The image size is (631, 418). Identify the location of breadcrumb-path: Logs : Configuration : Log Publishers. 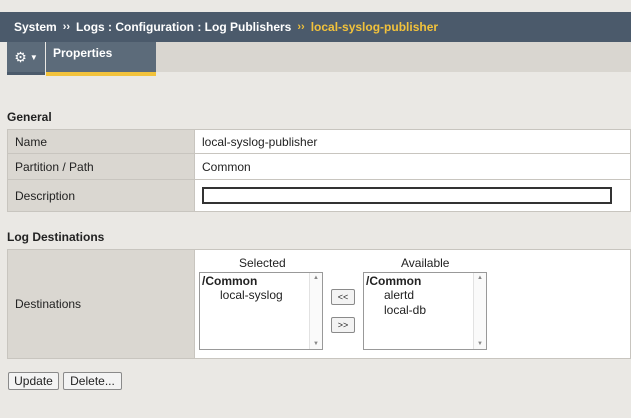
(183, 27).